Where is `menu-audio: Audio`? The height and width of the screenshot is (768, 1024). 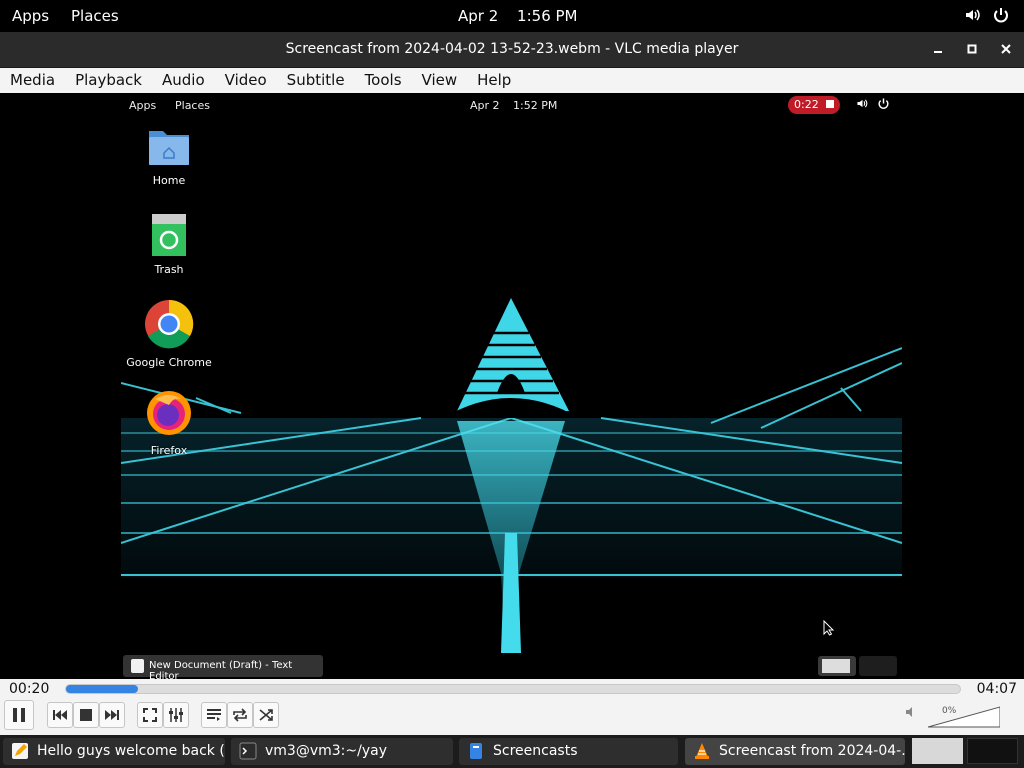 menu-audio: Audio is located at coordinates (183, 80).